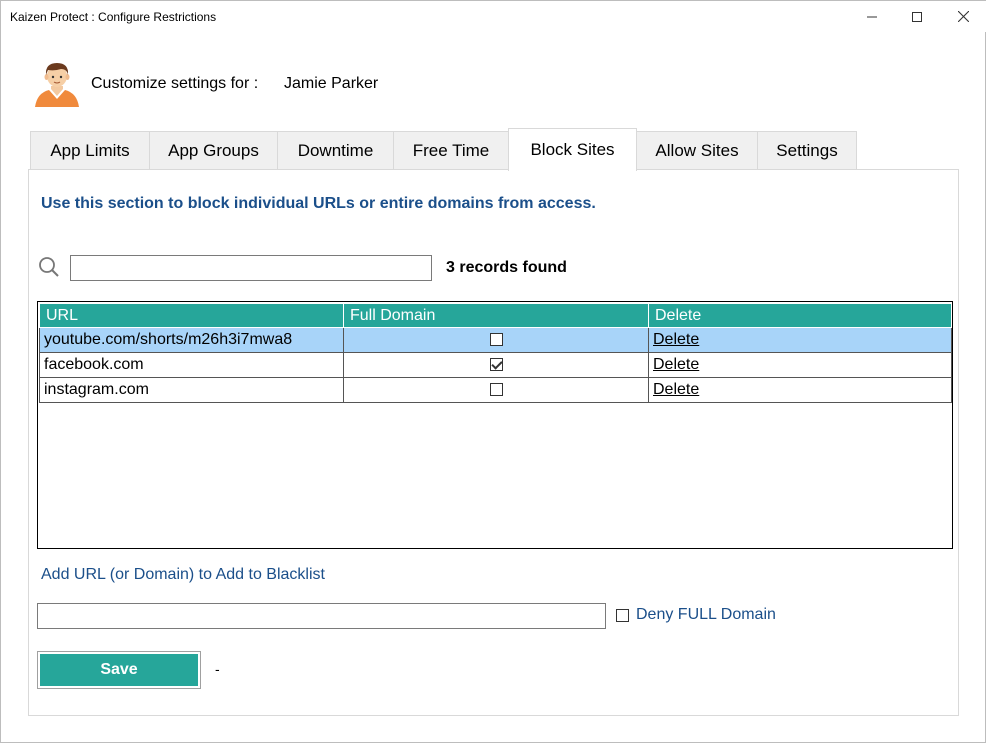 The image size is (986, 743). I want to click on tab-free-time: Free Time, so click(451, 150).